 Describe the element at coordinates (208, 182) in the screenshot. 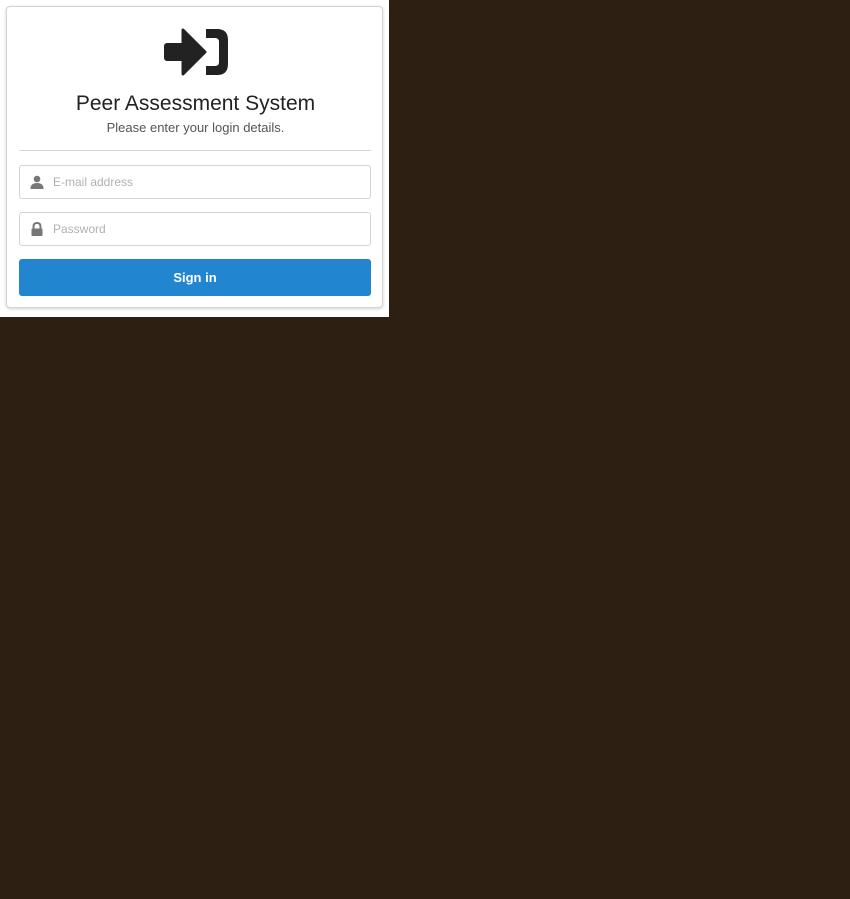

I see `email-input` at that location.